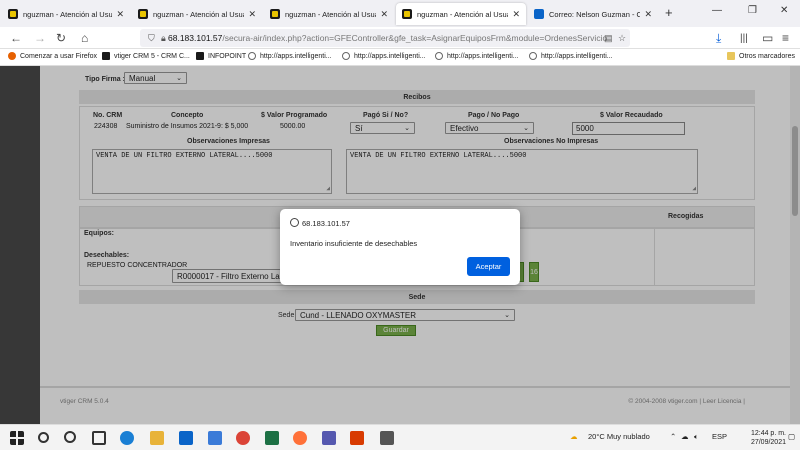 This screenshot has height=450, width=800. Describe the element at coordinates (752, 10) in the screenshot. I see `restore-icon: ❐` at that location.